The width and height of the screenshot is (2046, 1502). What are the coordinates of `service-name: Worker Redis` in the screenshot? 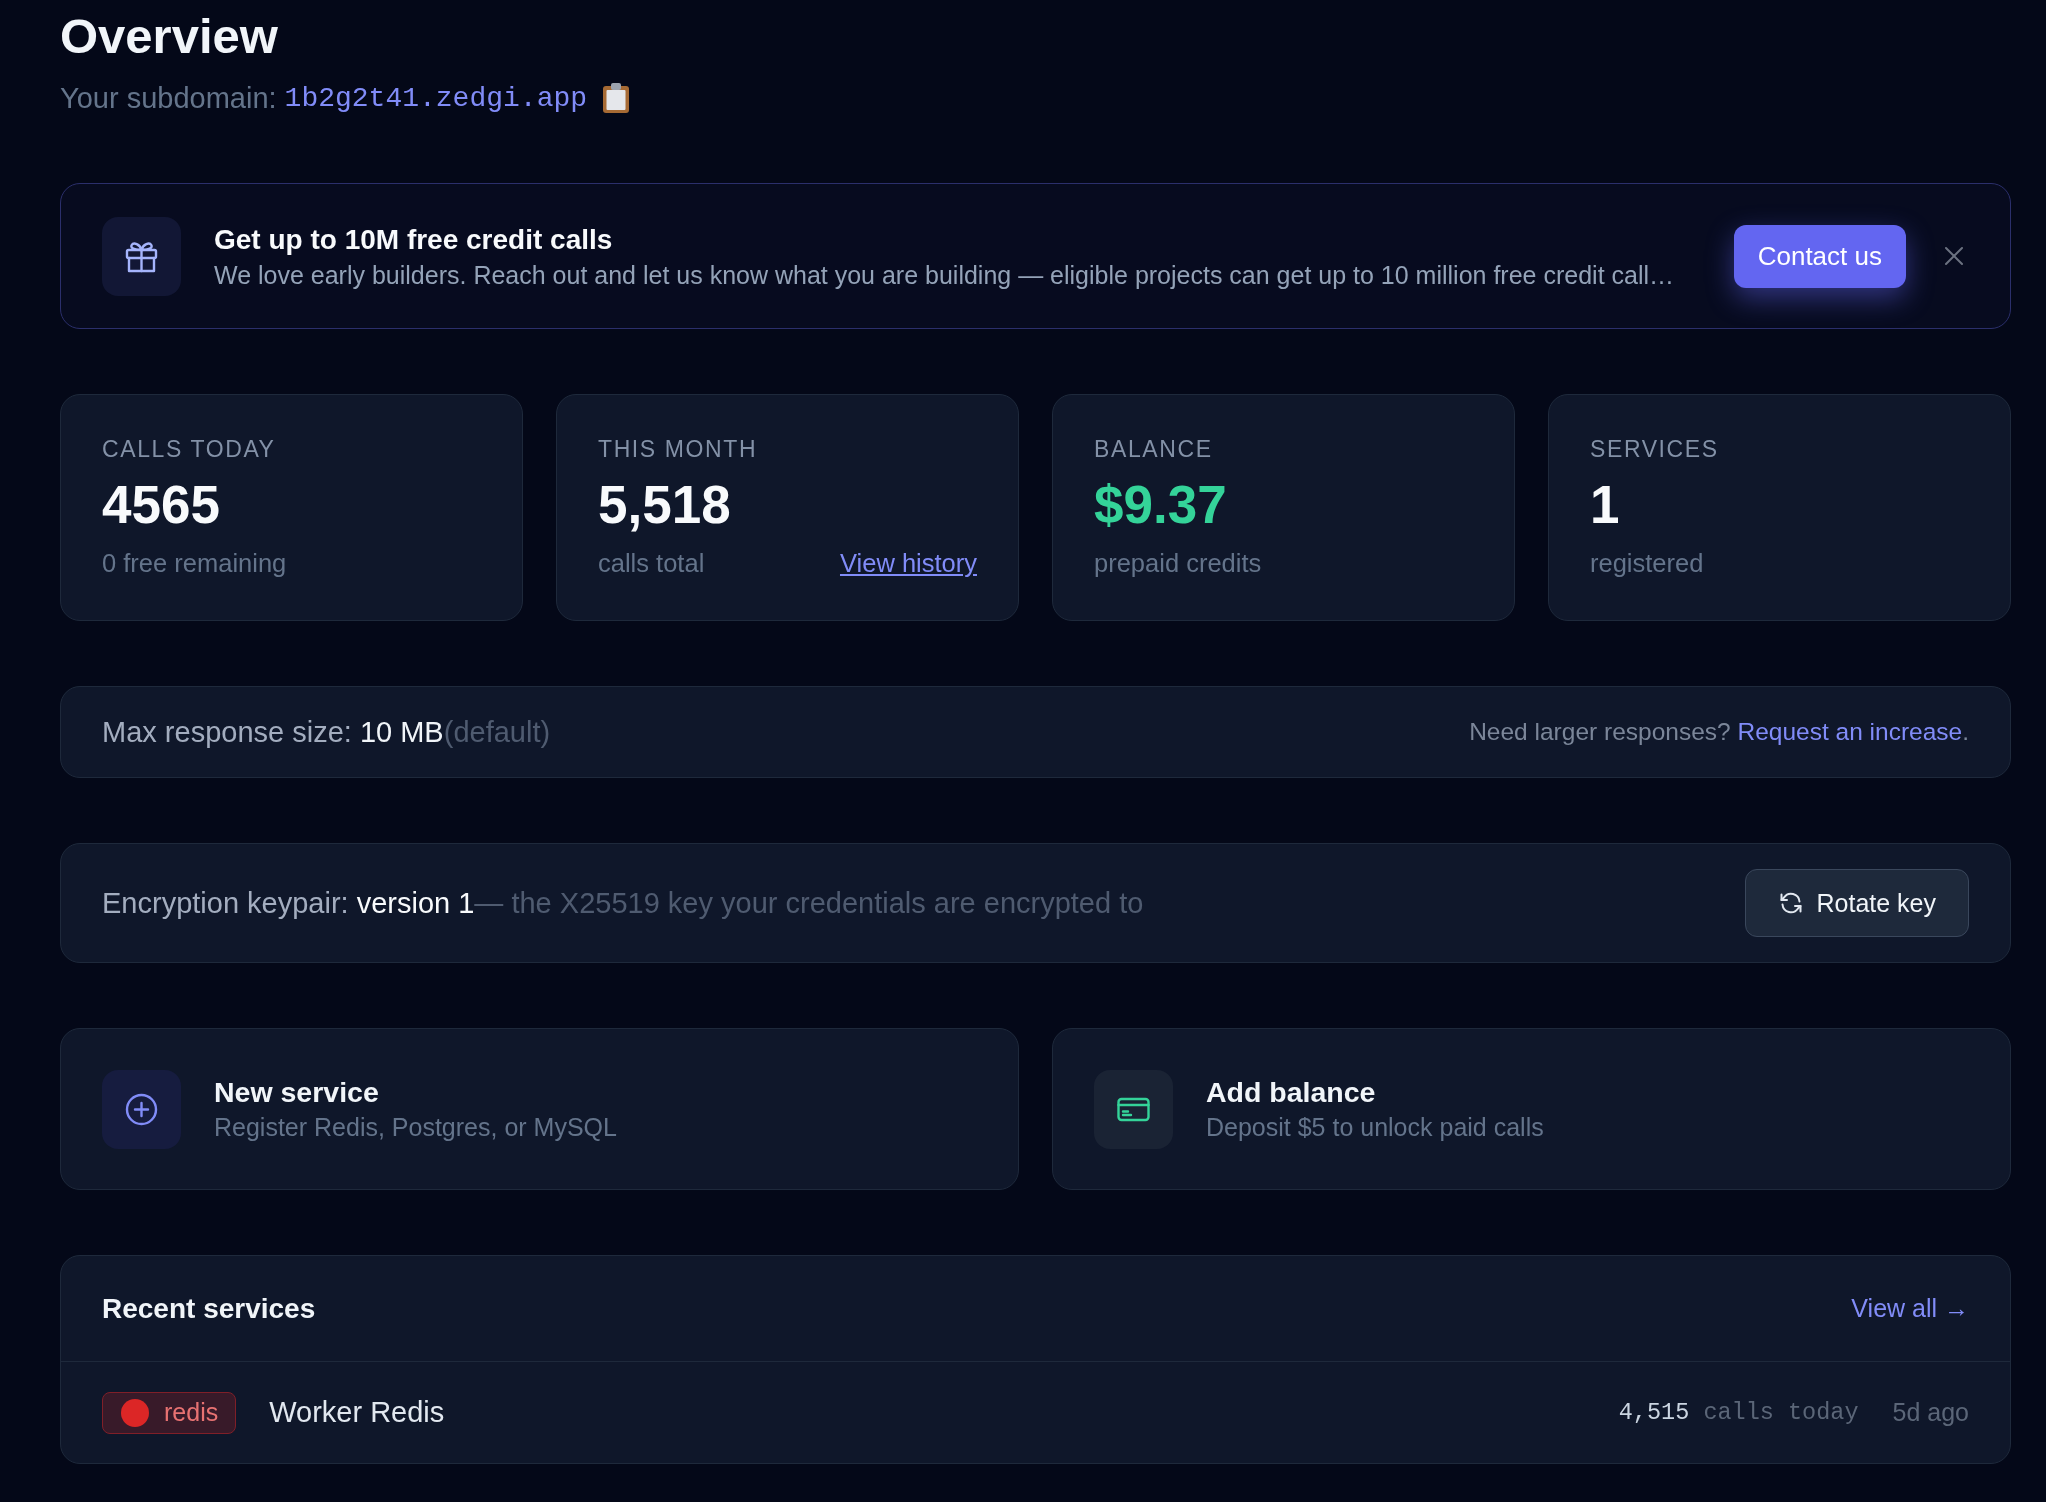 It's located at (357, 1412).